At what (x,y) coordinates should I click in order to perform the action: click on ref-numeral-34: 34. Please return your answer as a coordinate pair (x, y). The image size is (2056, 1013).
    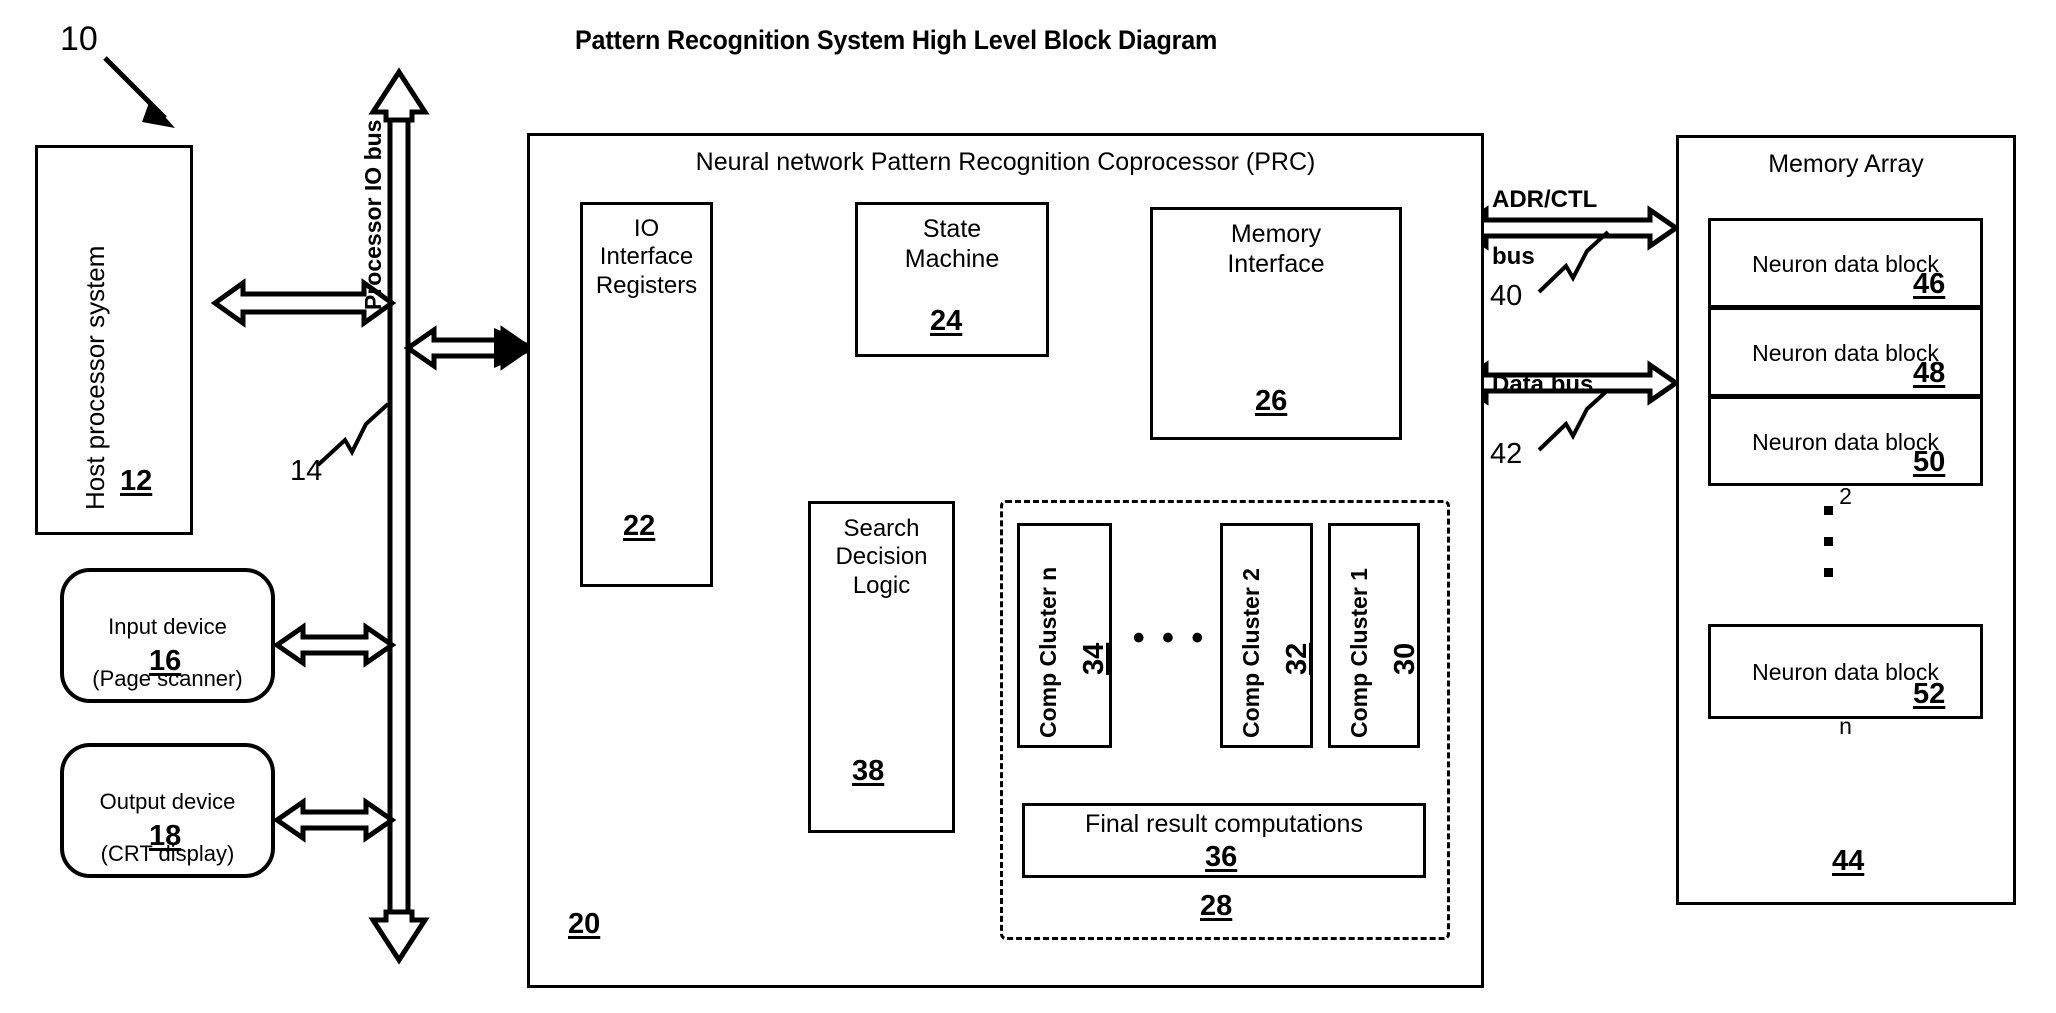
    Looking at the image, I should click on (1094, 658).